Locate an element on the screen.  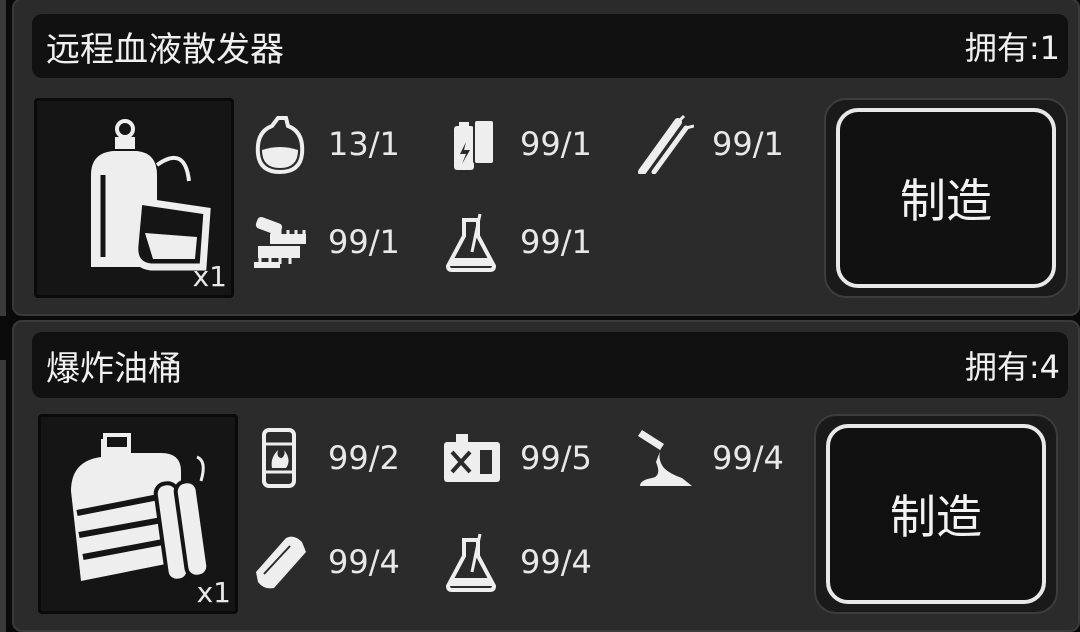
material-slot: 13/1 is located at coordinates (325, 144).